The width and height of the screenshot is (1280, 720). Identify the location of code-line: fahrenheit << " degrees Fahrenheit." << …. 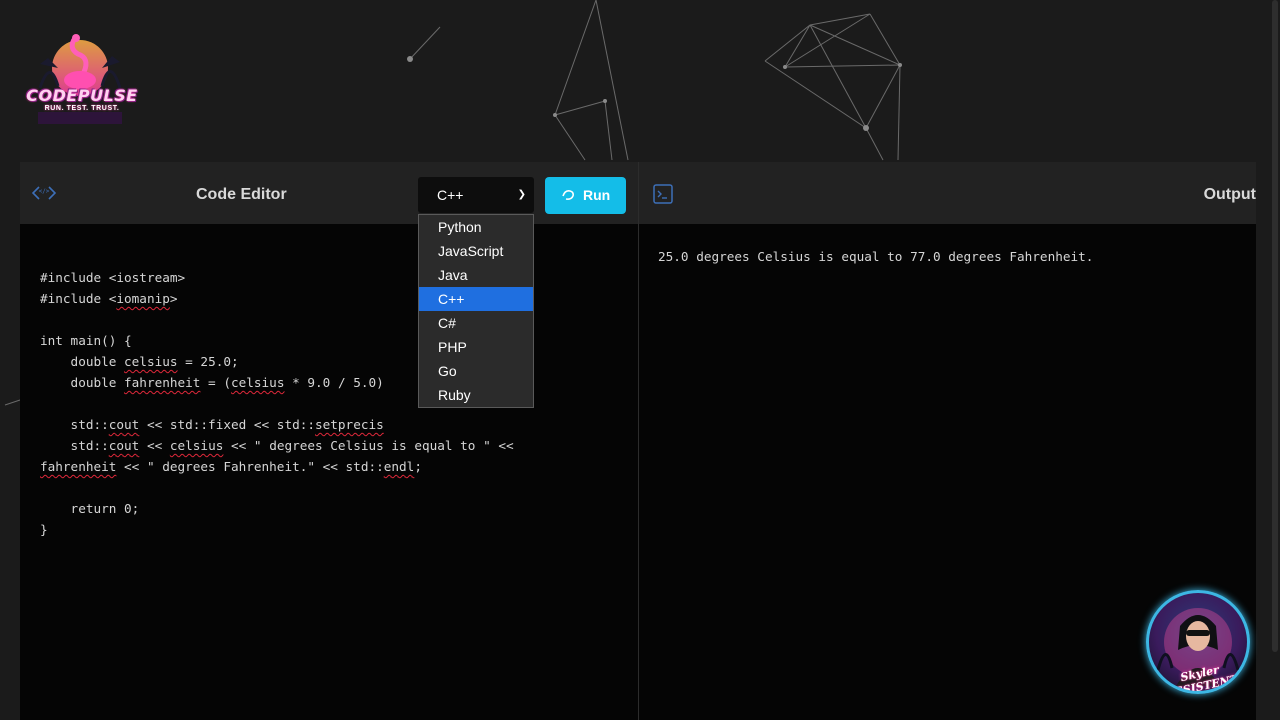
(231, 466).